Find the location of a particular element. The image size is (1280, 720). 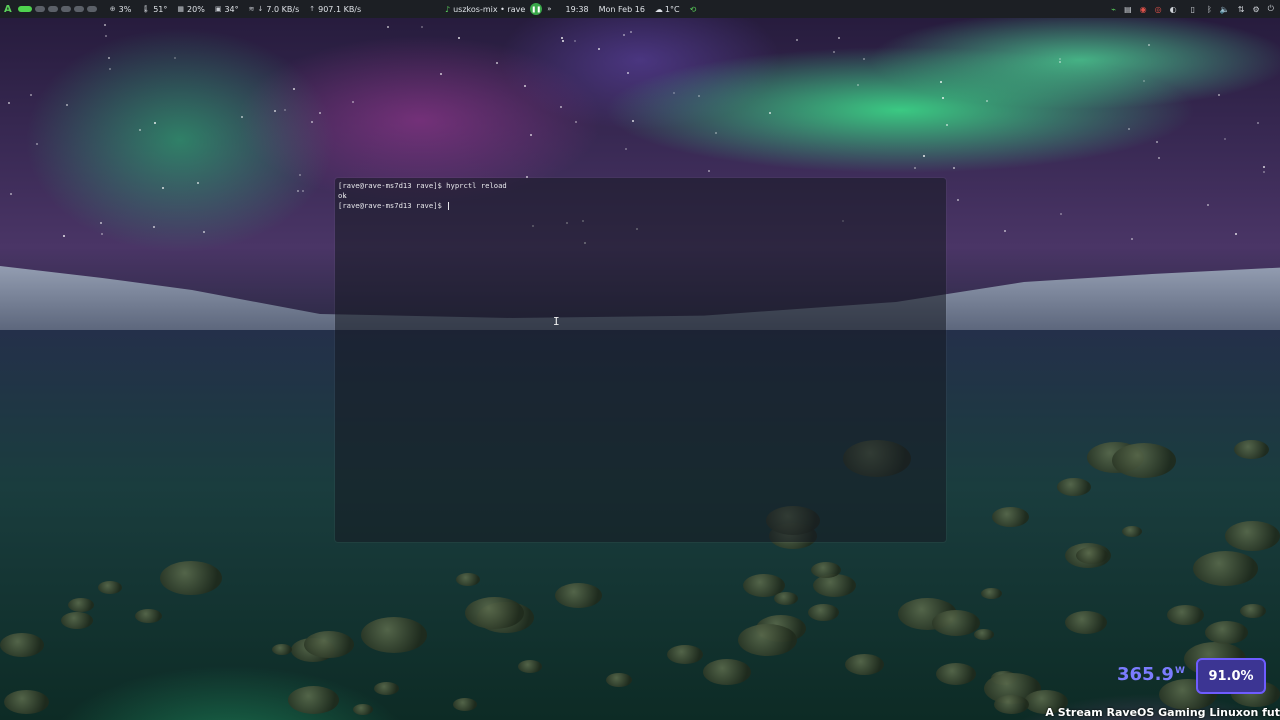

power-readout: 365.9W is located at coordinates (1151, 674).